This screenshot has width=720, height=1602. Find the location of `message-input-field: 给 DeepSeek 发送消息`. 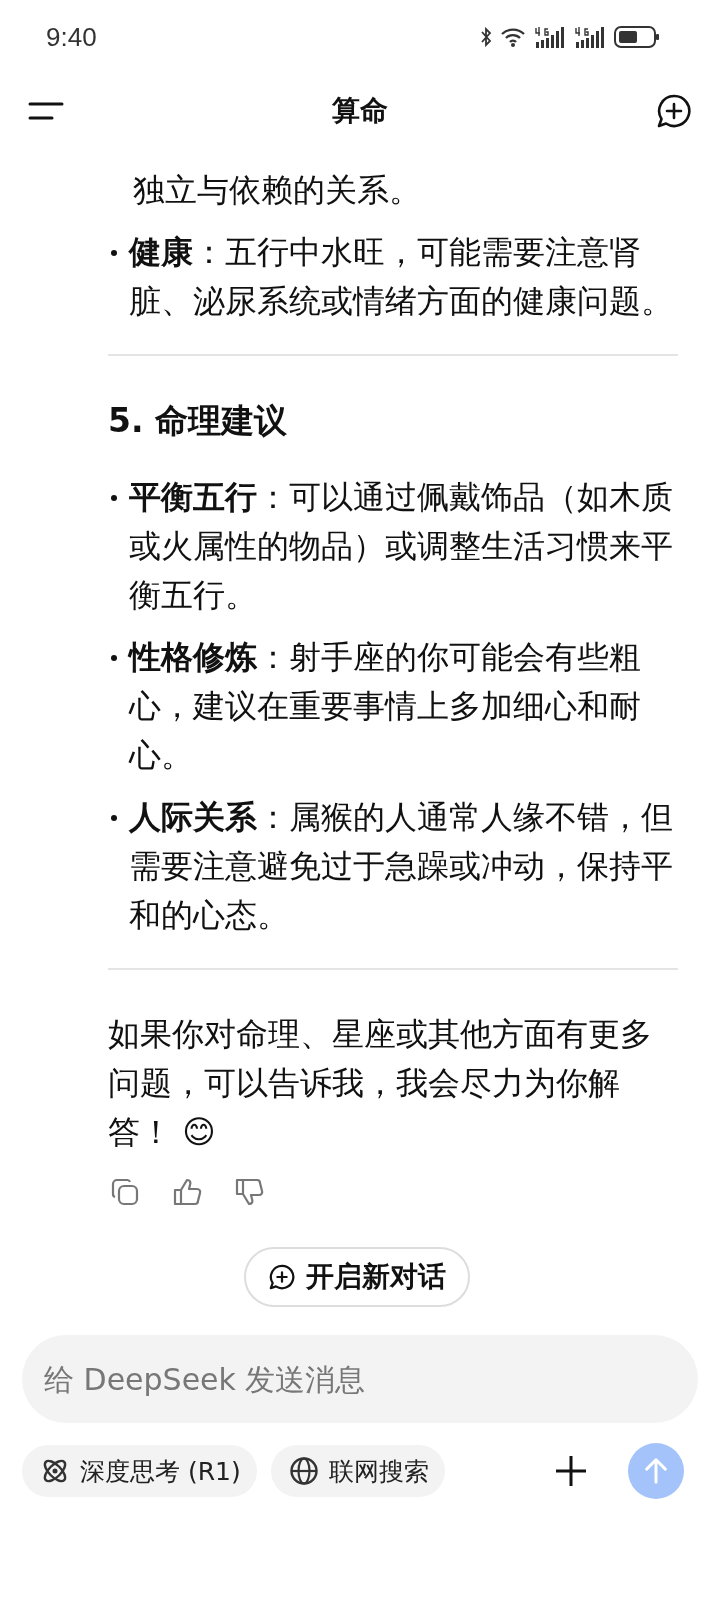

message-input-field: 给 DeepSeek 发送消息 is located at coordinates (360, 1379).